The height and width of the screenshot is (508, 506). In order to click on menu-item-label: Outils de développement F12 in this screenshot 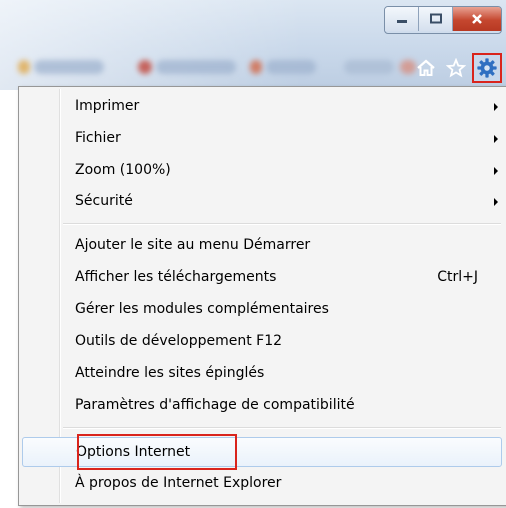, I will do `click(179, 341)`.